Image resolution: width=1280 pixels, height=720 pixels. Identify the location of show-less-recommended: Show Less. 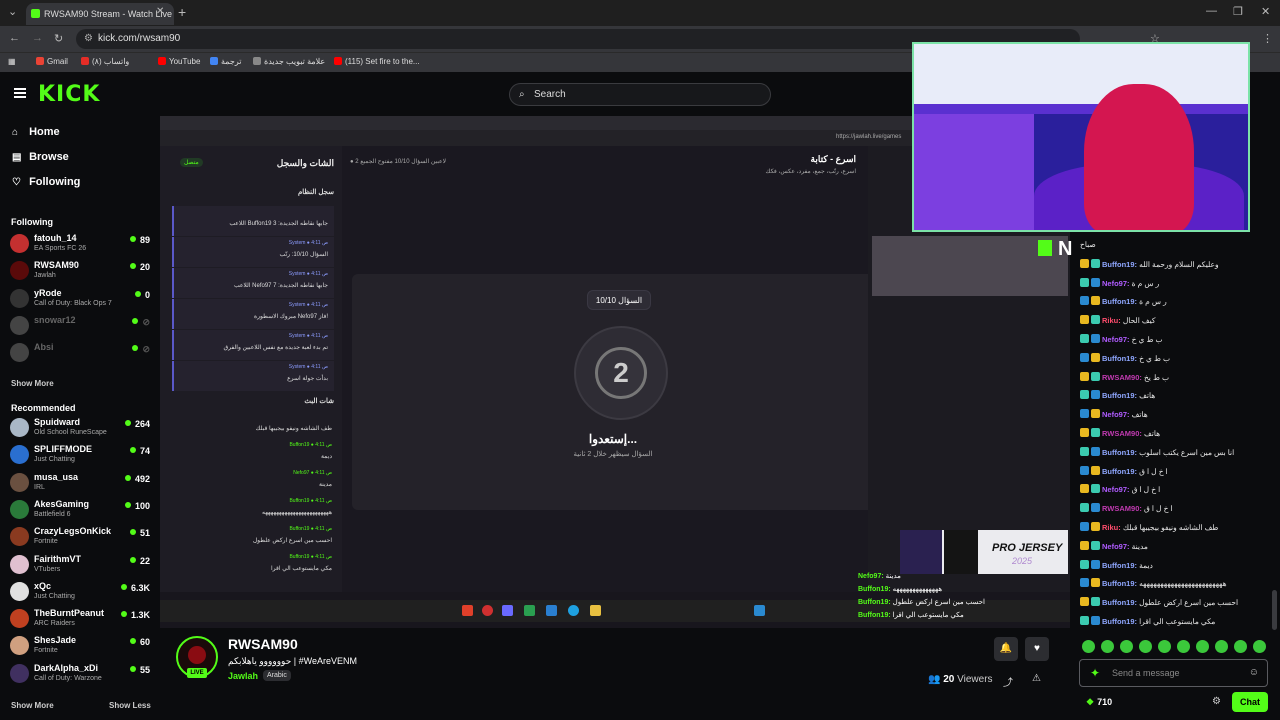
(130, 705).